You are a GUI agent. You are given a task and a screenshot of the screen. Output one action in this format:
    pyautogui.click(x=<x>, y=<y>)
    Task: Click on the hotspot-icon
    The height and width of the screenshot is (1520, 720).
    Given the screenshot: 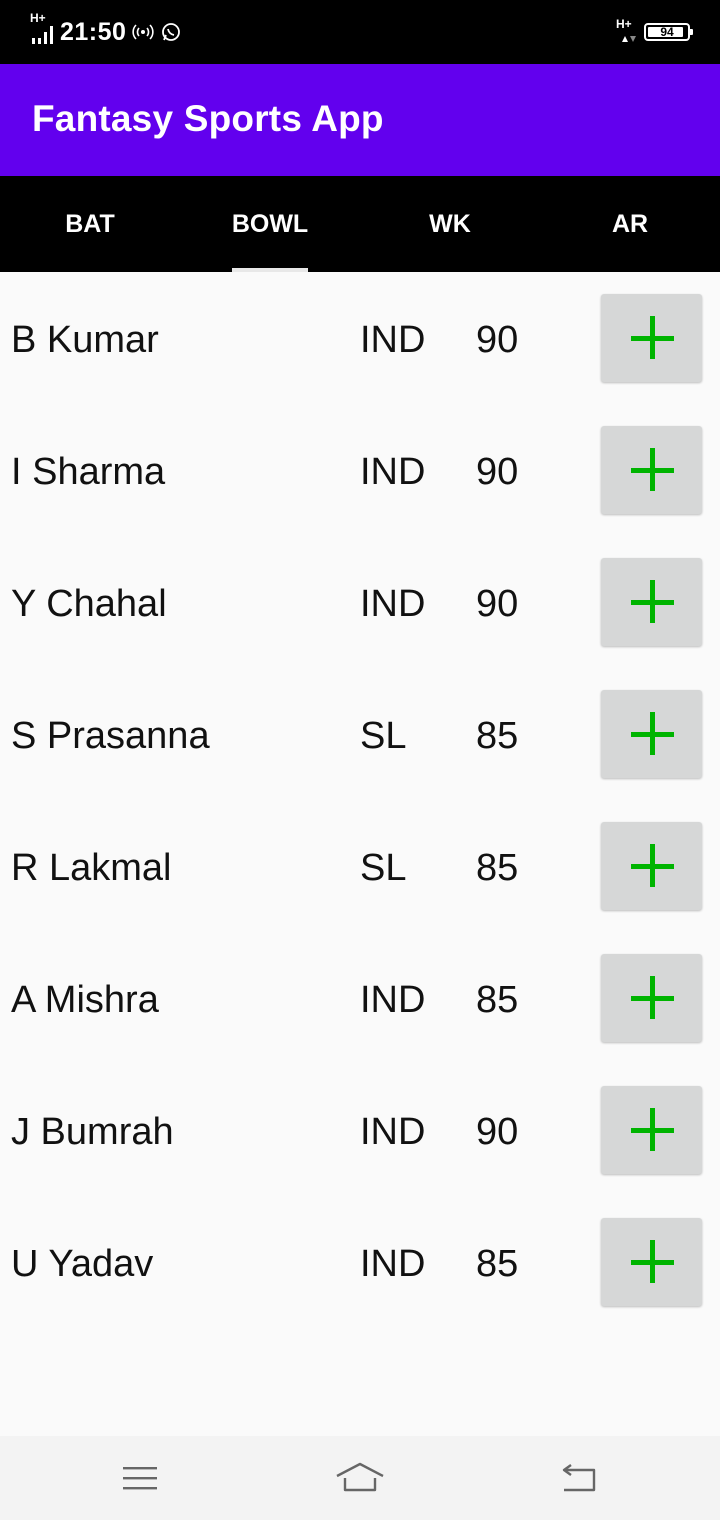 What is the action you would take?
    pyautogui.click(x=143, y=32)
    